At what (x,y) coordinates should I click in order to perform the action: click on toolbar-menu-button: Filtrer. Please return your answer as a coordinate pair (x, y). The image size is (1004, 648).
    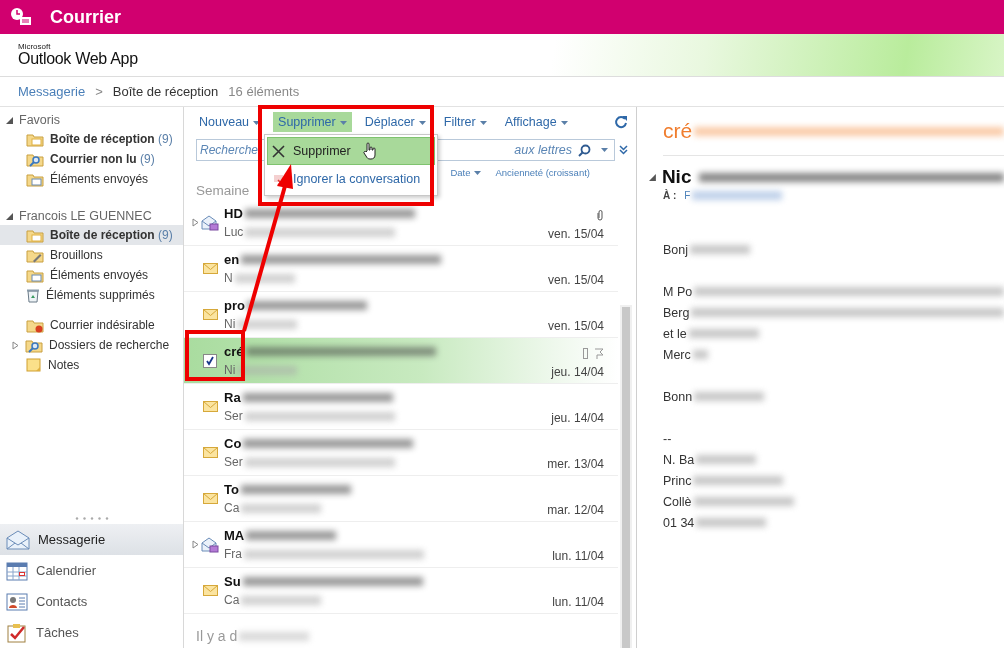
    Looking at the image, I should click on (465, 122).